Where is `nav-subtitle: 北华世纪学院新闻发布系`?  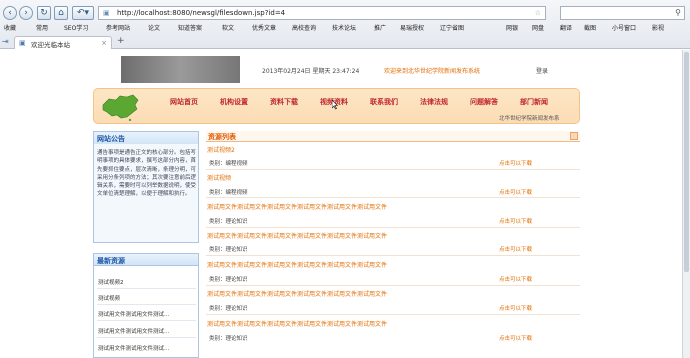 nav-subtitle: 北华世纪学院新闻发布系 is located at coordinates (529, 119).